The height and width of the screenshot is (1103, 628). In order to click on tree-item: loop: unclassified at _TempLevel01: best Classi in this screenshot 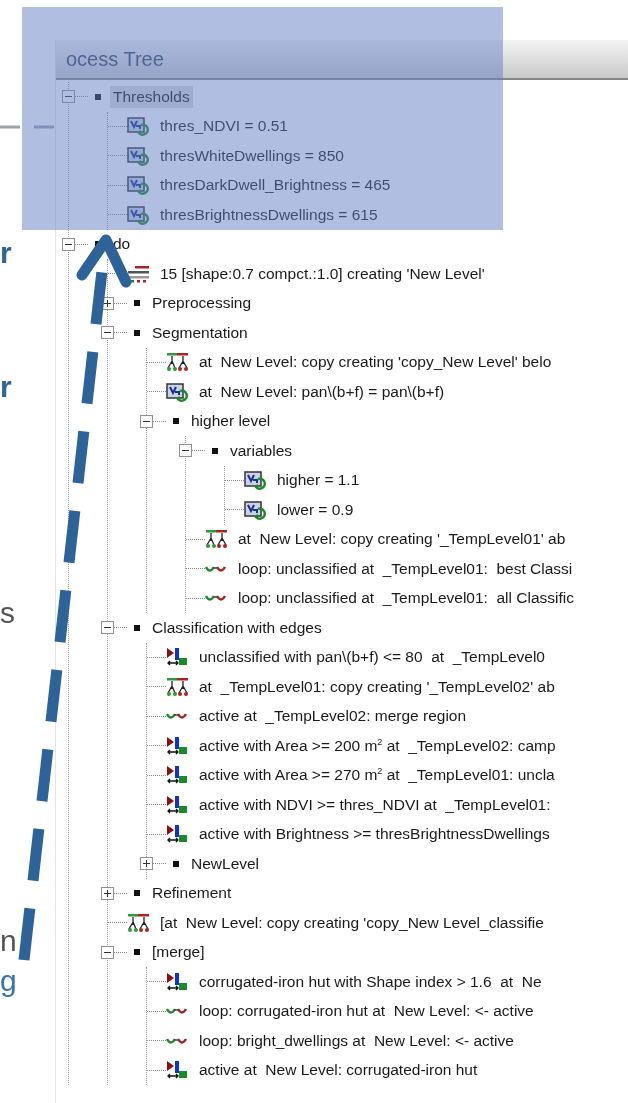, I will do `click(405, 568)`.